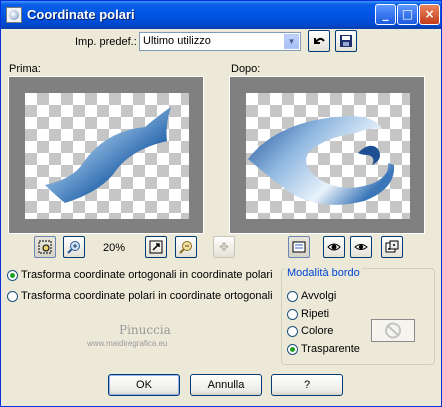 The image size is (442, 407). I want to click on before-shape-image, so click(108, 155).